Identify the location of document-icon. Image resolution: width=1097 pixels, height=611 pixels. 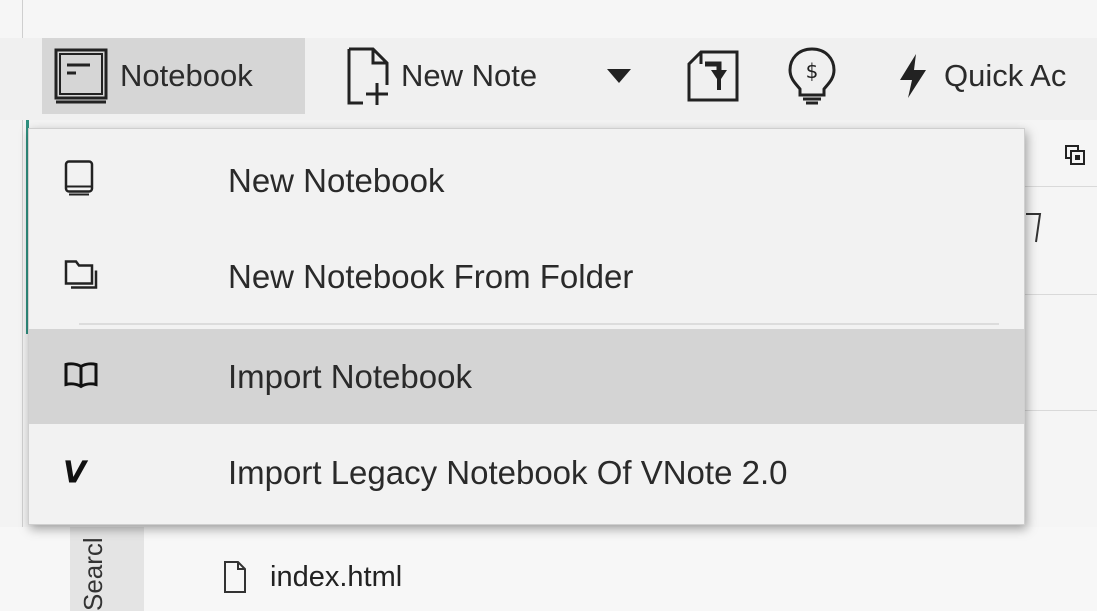
(1034, 229).